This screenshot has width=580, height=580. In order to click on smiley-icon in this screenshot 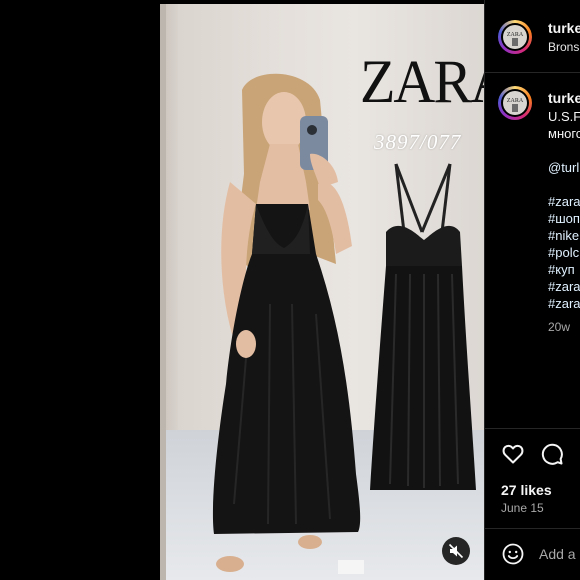, I will do `click(513, 554)`.